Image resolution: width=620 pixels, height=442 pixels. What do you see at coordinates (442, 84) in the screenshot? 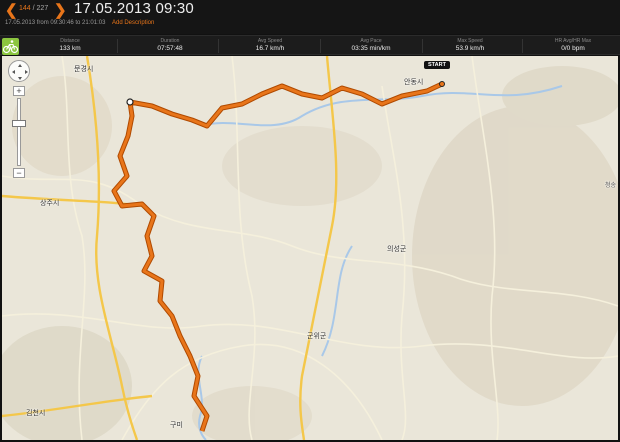
I see `route-start-marker` at bounding box center [442, 84].